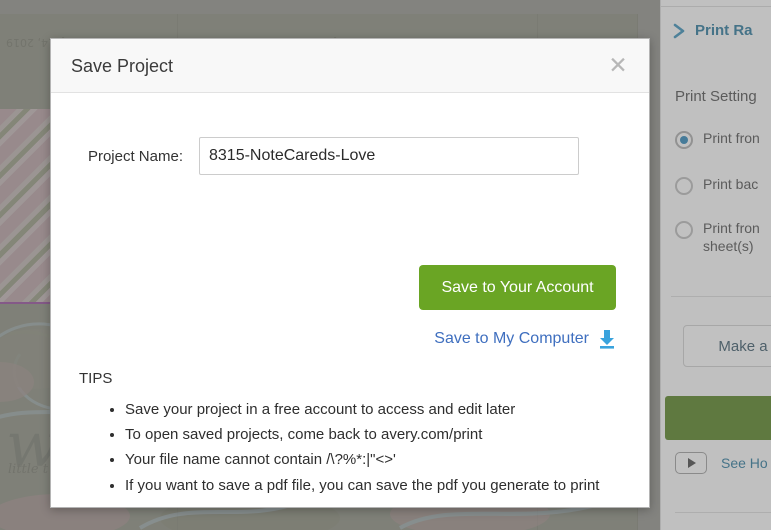 The width and height of the screenshot is (771, 530). I want to click on project-name-input, so click(389, 156).